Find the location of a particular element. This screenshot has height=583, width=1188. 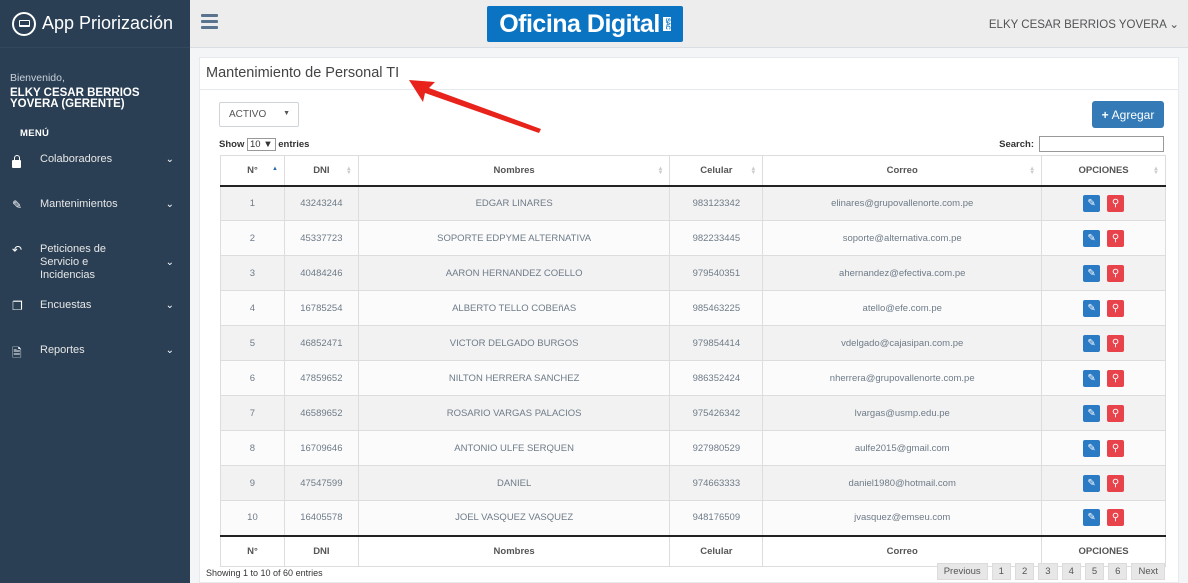

user-menu-label: ELKY CESAR BERRIOS YOVERA is located at coordinates (1077, 25).